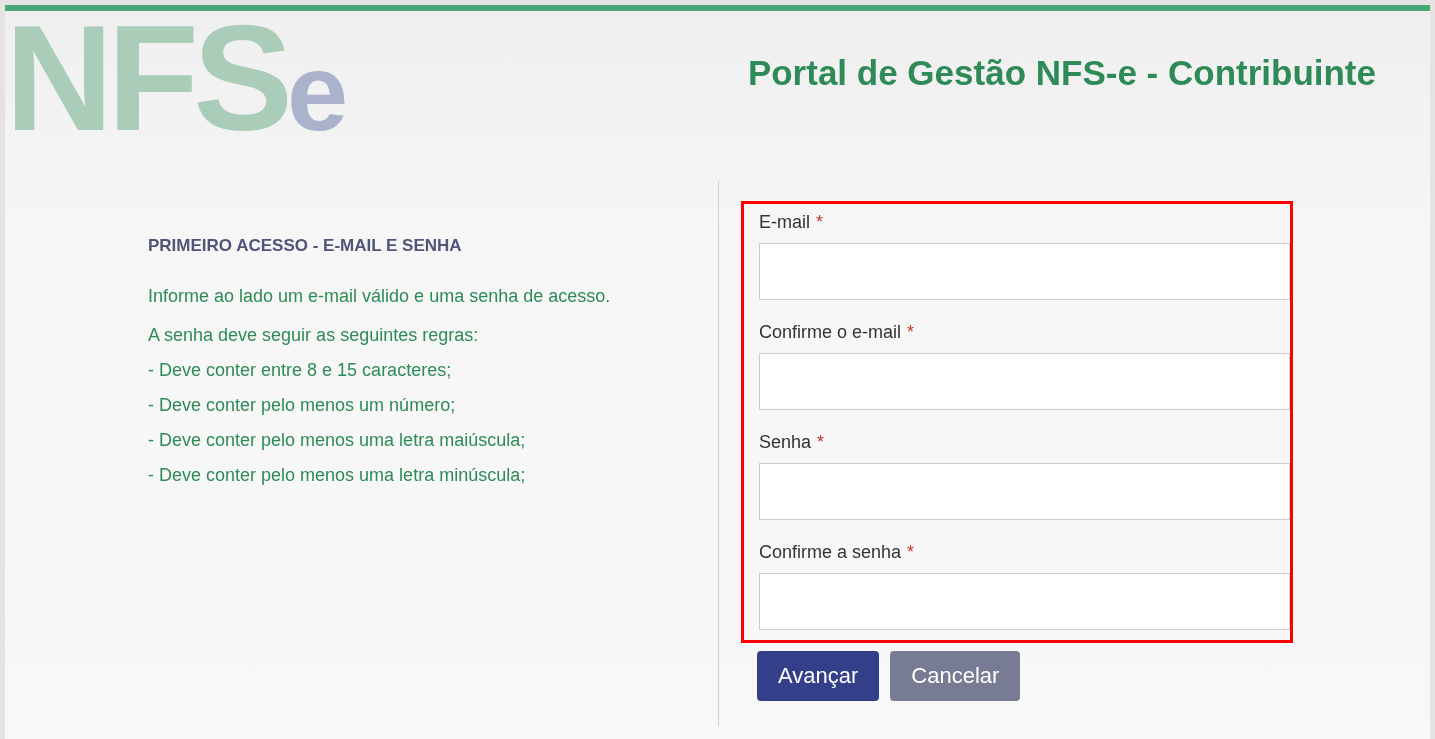  What do you see at coordinates (830, 332) in the screenshot?
I see `field-label: Confirme o e-mail` at bounding box center [830, 332].